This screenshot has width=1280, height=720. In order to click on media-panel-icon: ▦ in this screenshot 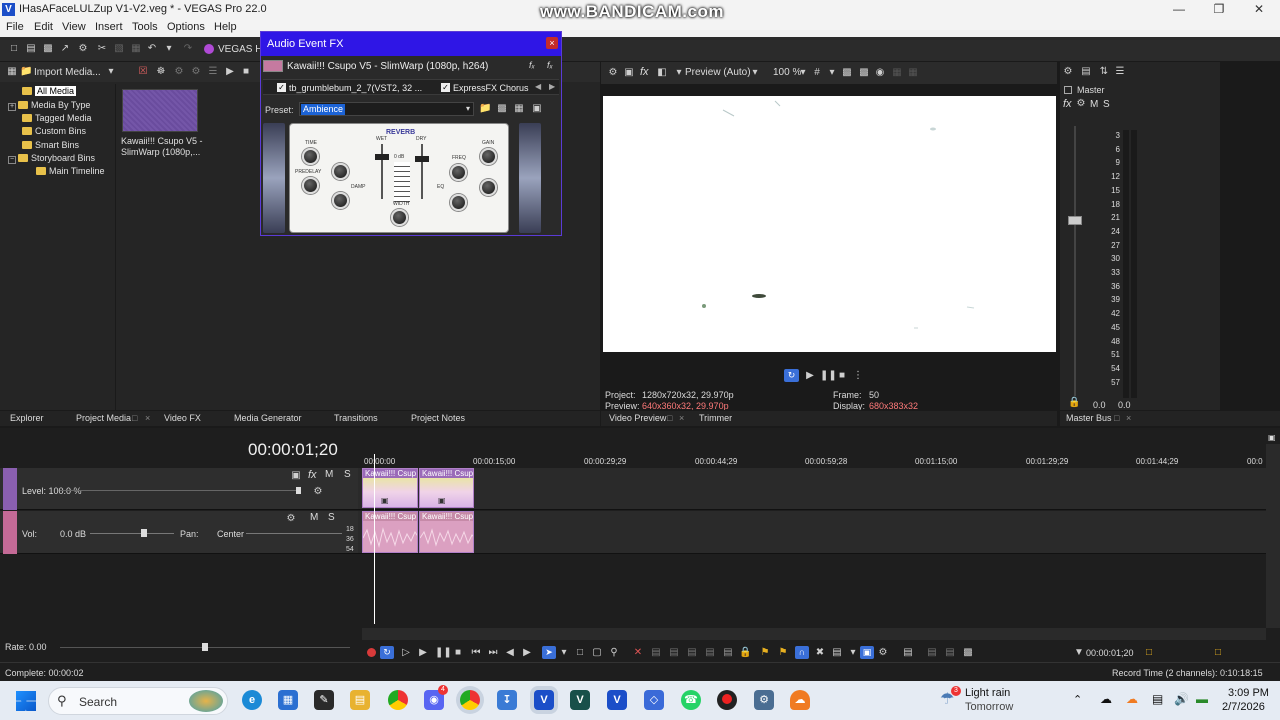, I will do `click(12, 72)`.